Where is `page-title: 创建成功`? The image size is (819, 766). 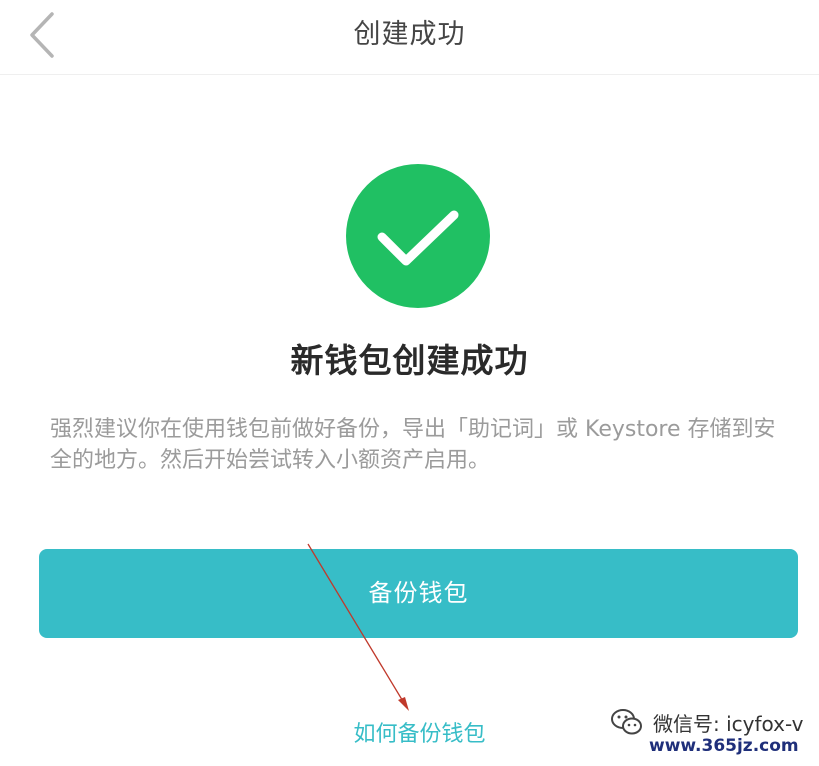 page-title: 创建成功 is located at coordinates (409, 34).